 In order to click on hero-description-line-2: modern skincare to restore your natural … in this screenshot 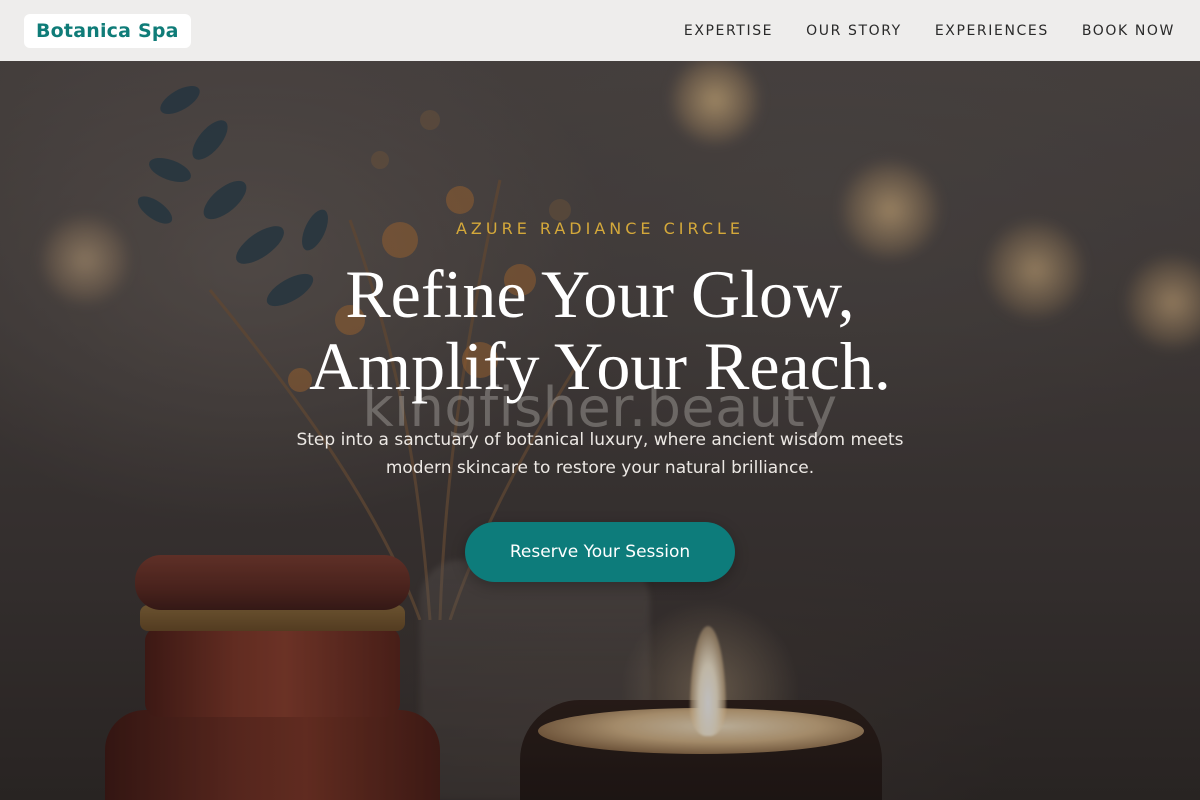, I will do `click(600, 468)`.